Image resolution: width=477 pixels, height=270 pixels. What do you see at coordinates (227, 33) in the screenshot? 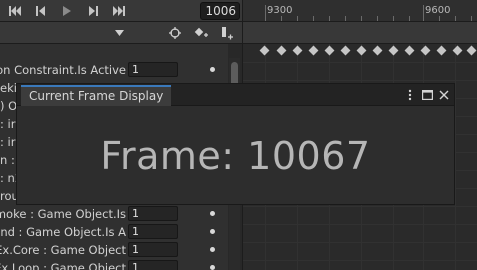
I see `add-event-icon` at bounding box center [227, 33].